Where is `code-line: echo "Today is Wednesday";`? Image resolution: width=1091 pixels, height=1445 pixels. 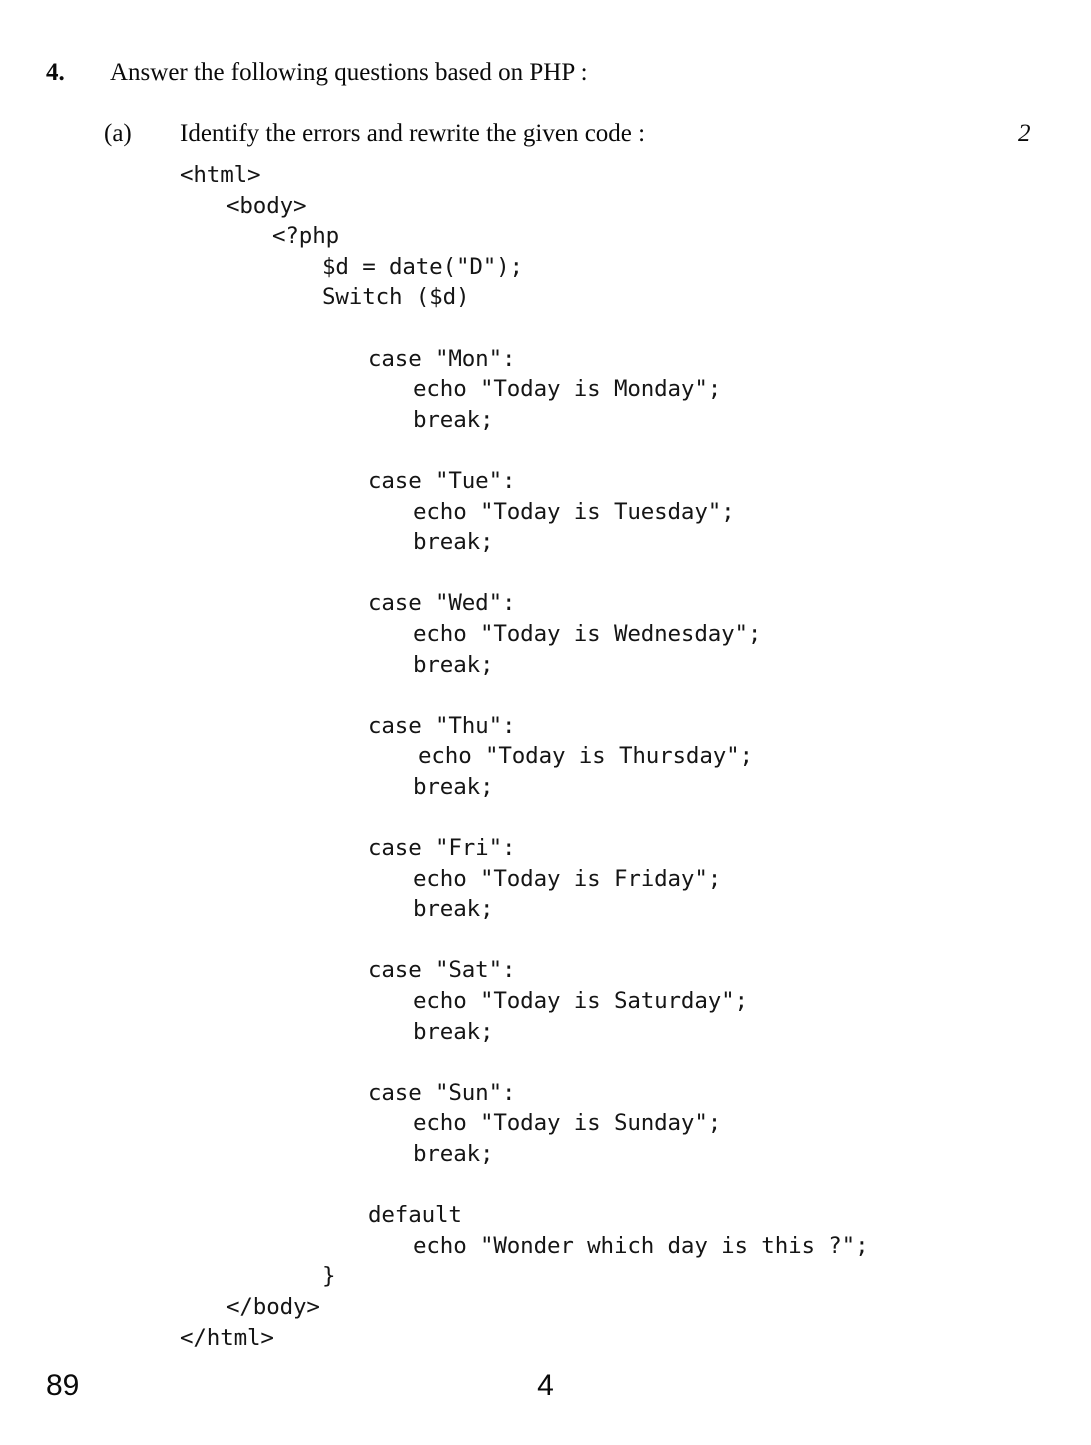
code-line: echo "Today is Wednesday"; is located at coordinates (587, 633).